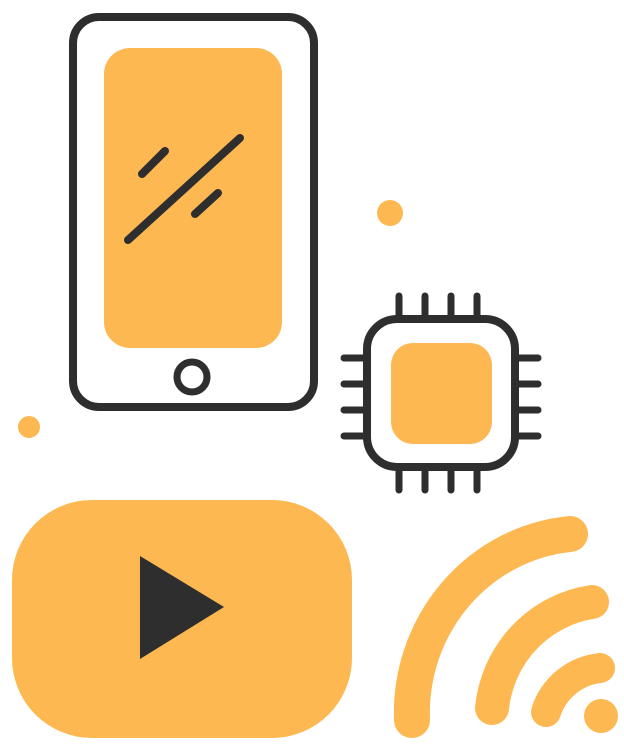 The width and height of the screenshot is (624, 744). I want to click on decorative-dot-right, so click(390, 213).